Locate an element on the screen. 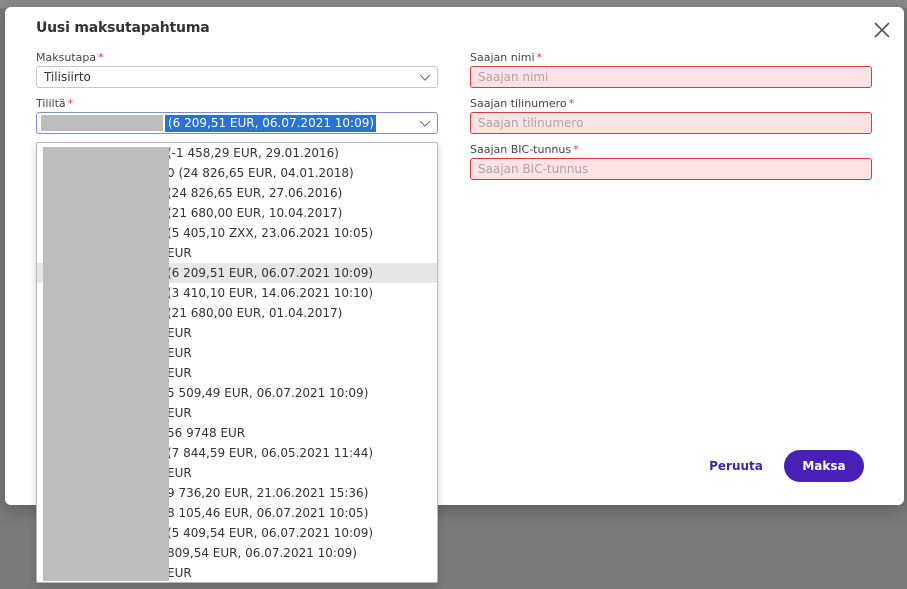 The width and height of the screenshot is (907, 589). recipient-account-label: Saajan tilinumero * is located at coordinates (522, 103).